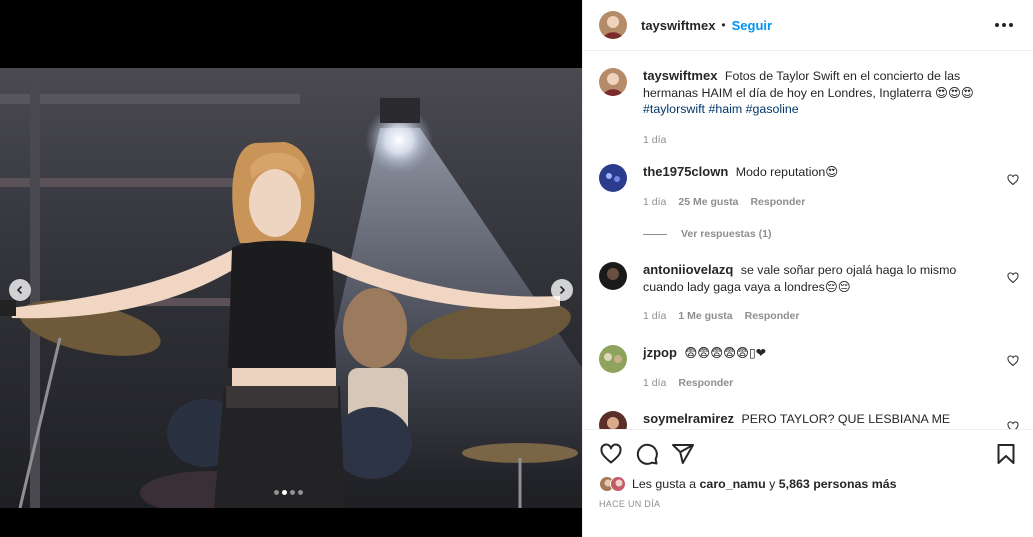 This screenshot has height=537, width=1033. Describe the element at coordinates (680, 75) in the screenshot. I see `caption-username: tayswiftmex` at that location.